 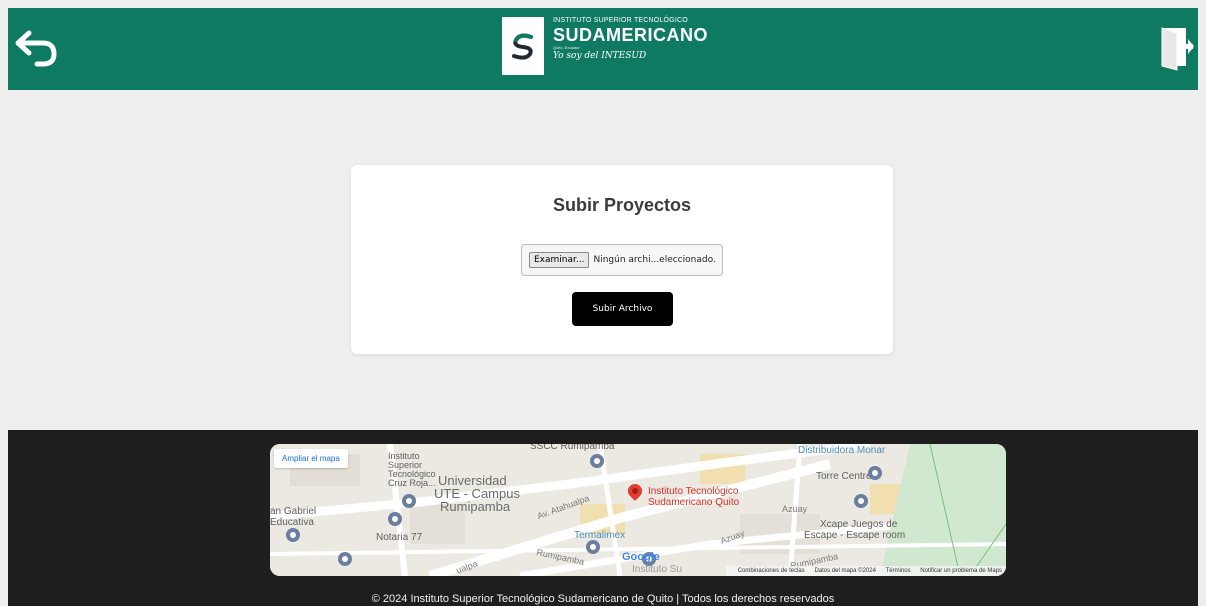 I want to click on brand-top-line: INSTITUTO SUPERIOR TECNOLÓGICO, so click(x=620, y=20).